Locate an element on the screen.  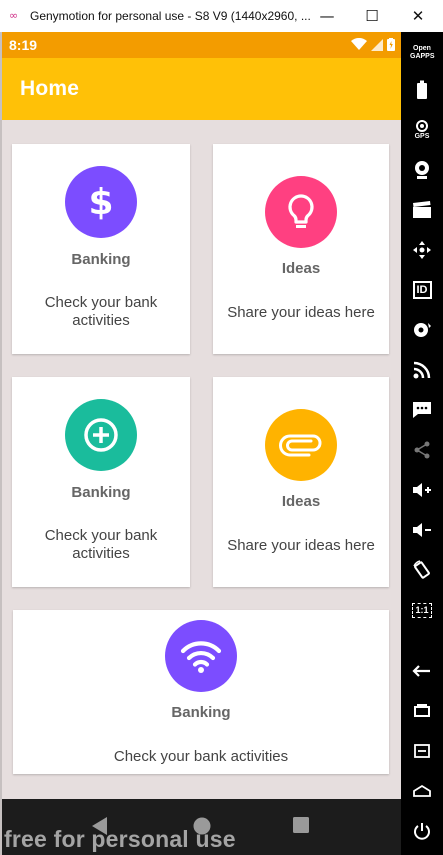
nav-recent-button is located at coordinates (422, 711).